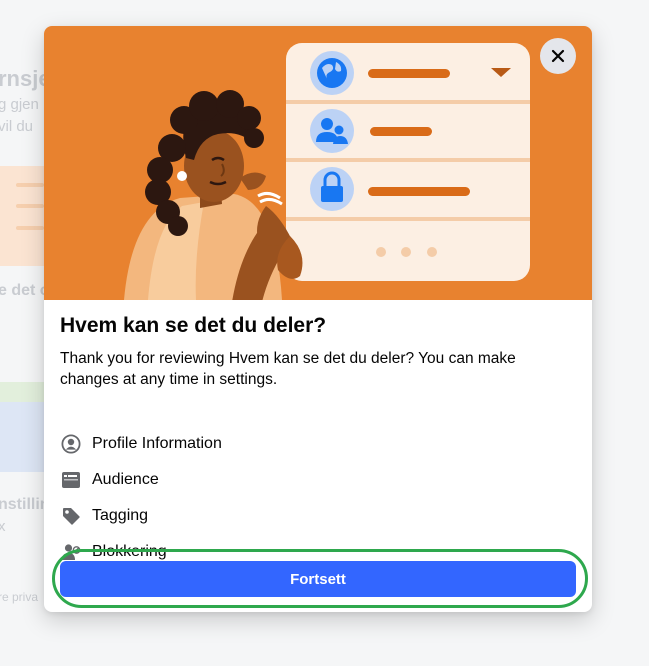 The image size is (649, 666). I want to click on summary-item-profile-information: Profile Information, so click(318, 444).